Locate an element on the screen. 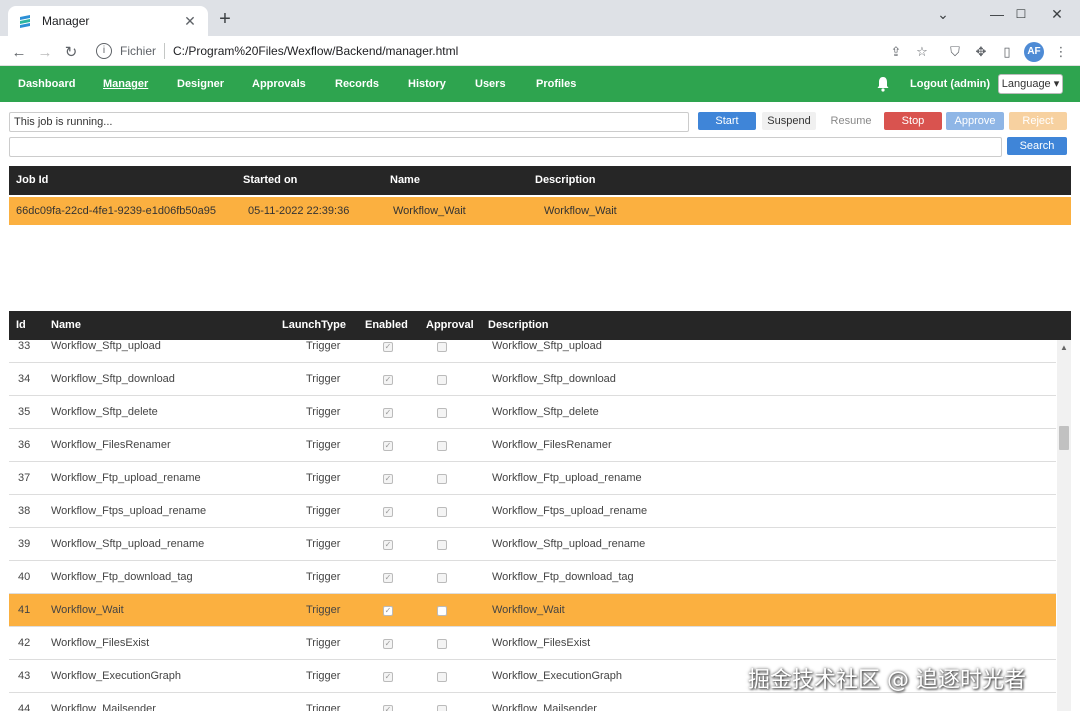  logout-link: Logout (admin) is located at coordinates (950, 84).